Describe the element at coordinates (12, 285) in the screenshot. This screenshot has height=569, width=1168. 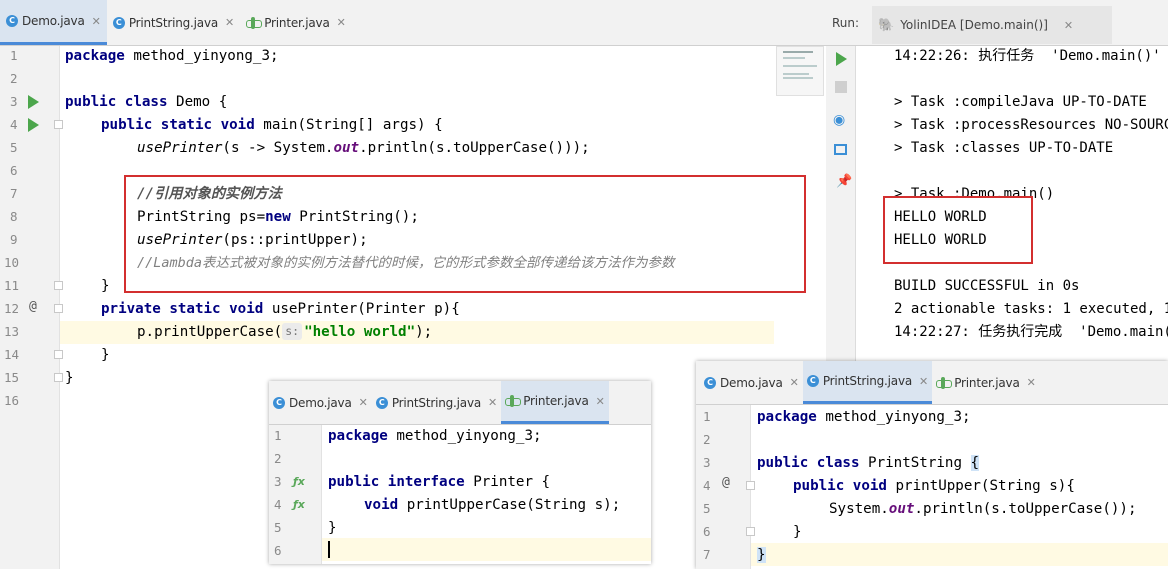
I see `line-number: 11` at that location.